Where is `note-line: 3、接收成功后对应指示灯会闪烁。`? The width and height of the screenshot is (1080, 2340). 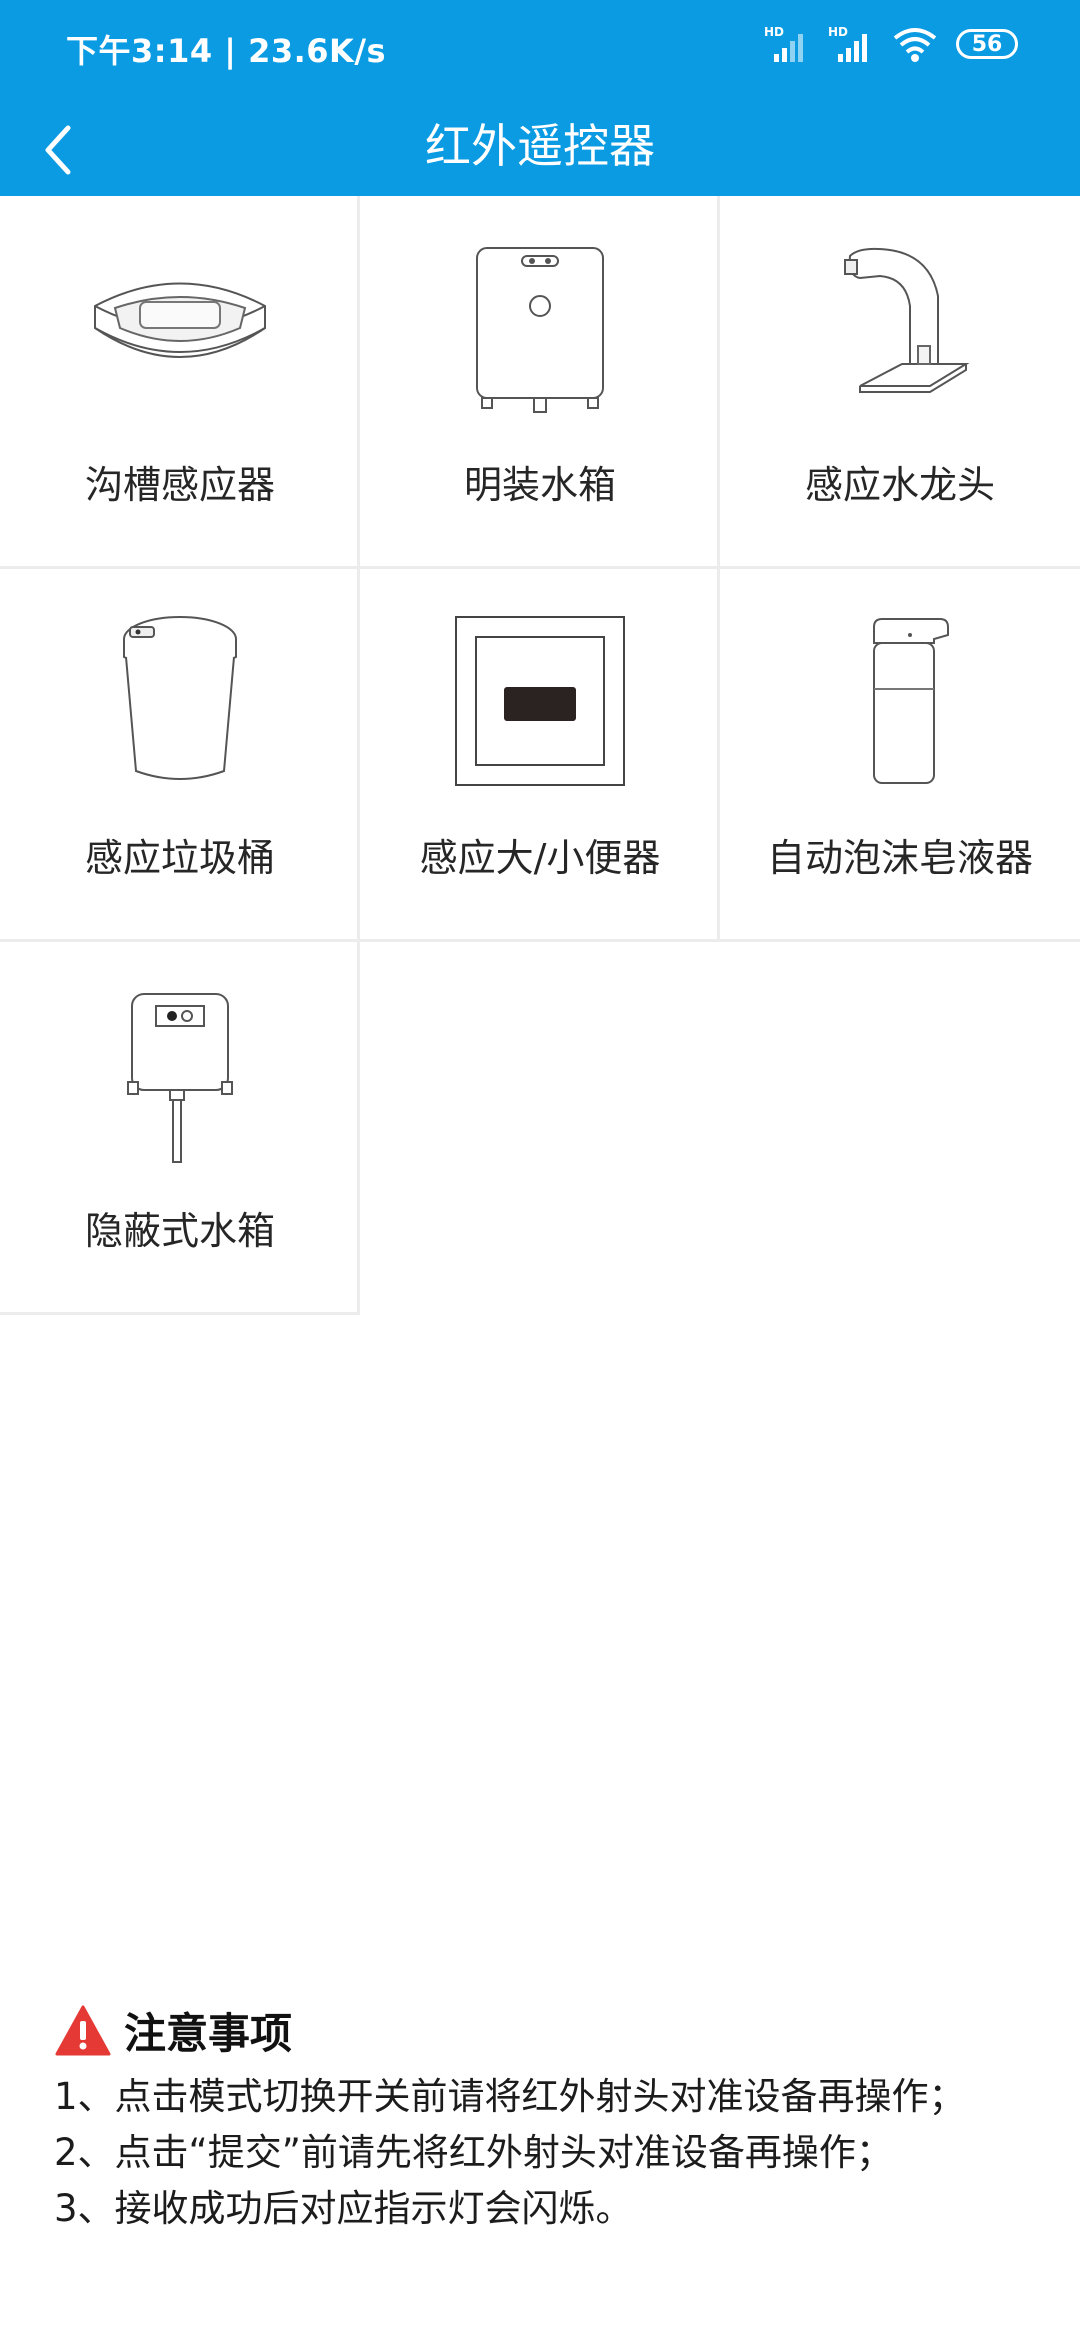 note-line: 3、接收成功后对应指示灯会闪烁。 is located at coordinates (343, 2208).